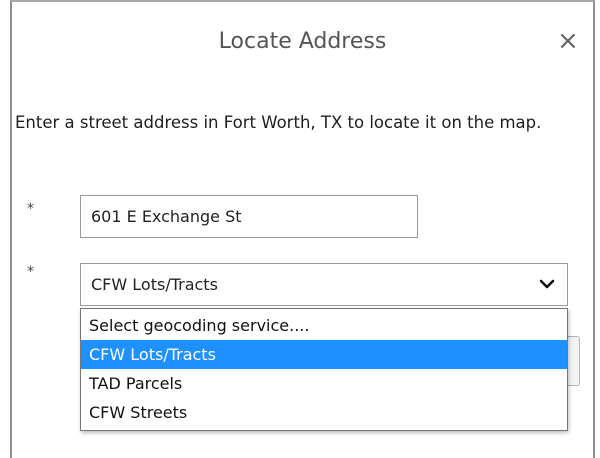  I want to click on selected-service-value: CFW Lots/Tracts, so click(154, 284).